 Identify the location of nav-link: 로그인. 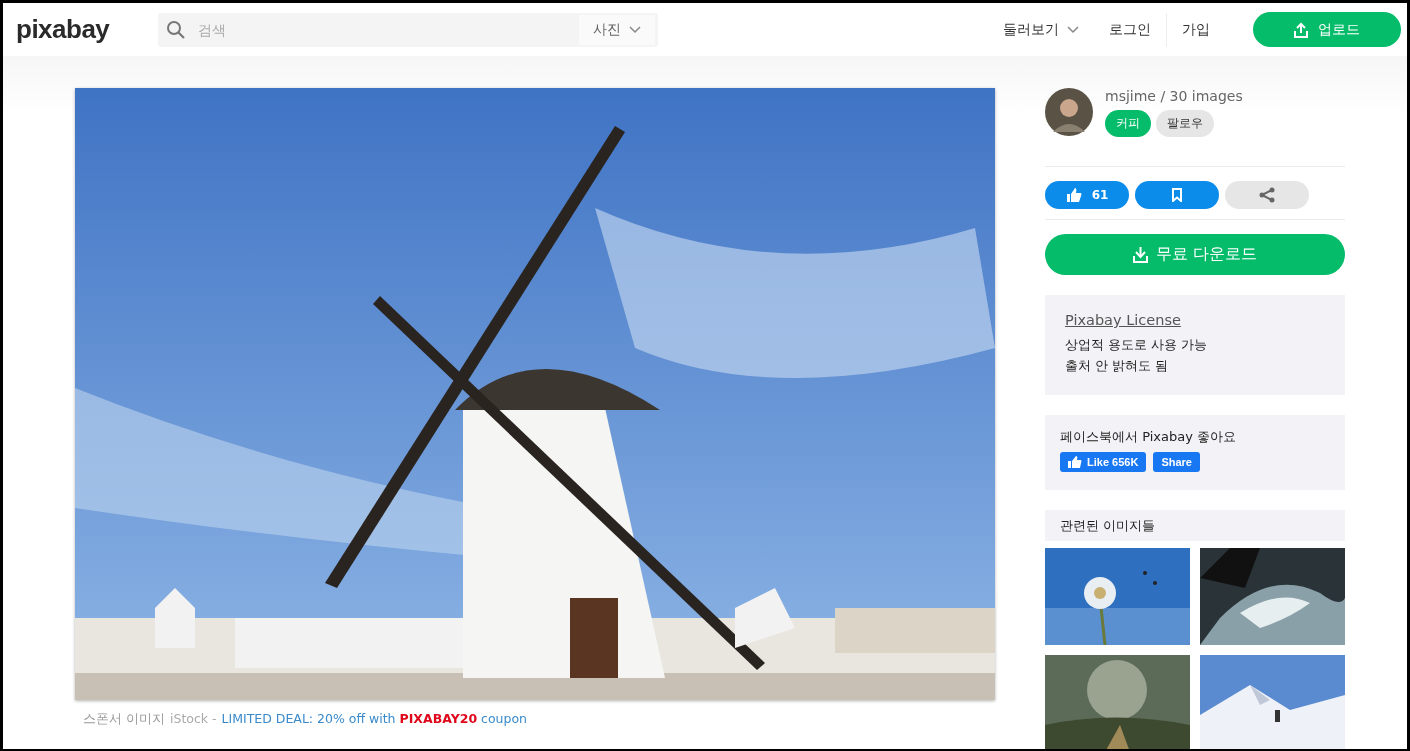
(1130, 29).